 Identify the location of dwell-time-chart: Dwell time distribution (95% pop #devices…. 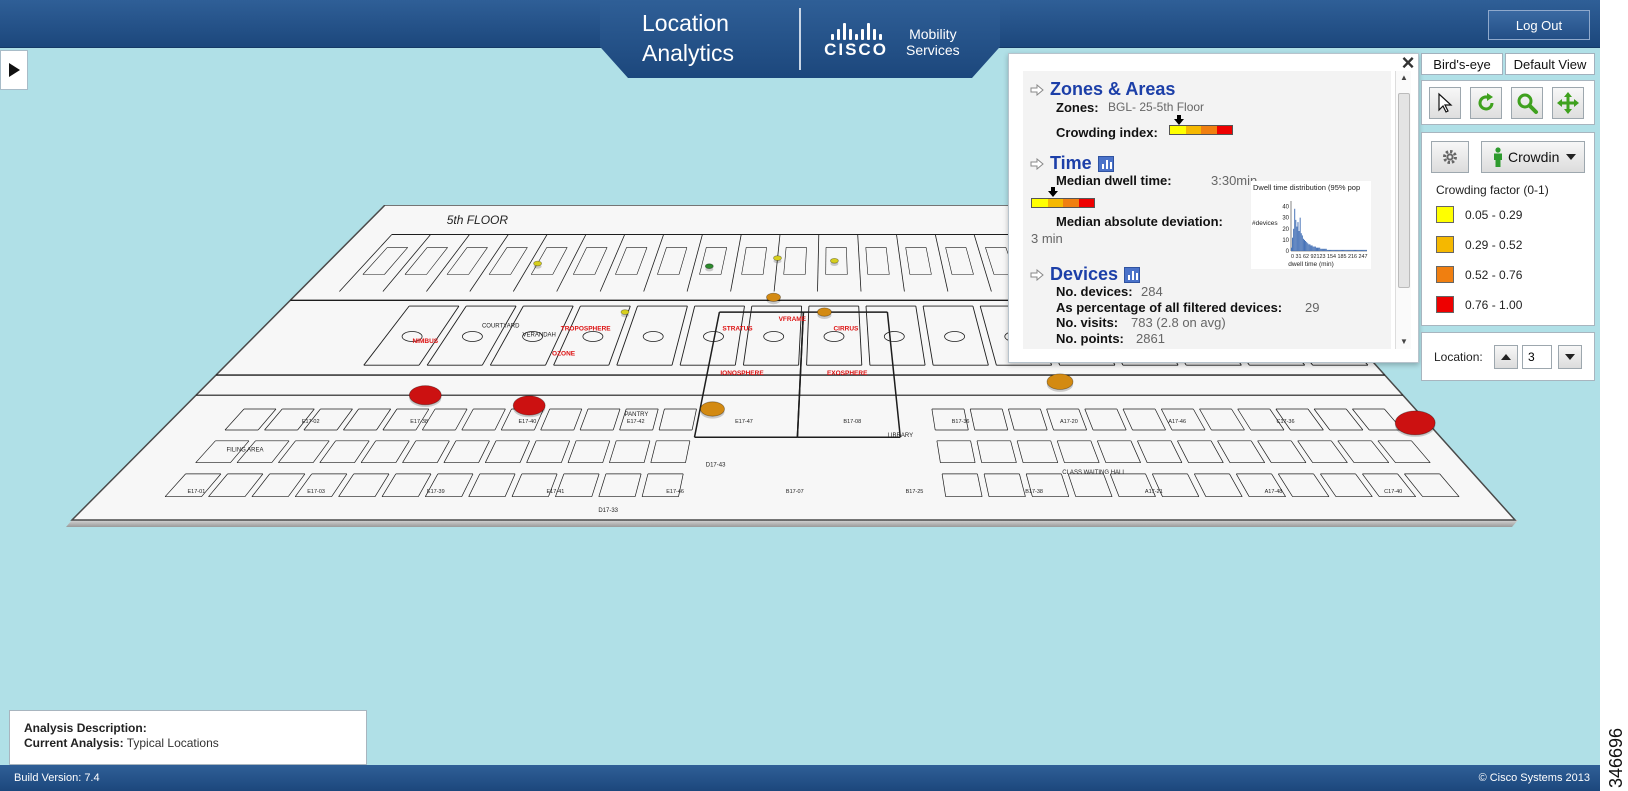
(1311, 225).